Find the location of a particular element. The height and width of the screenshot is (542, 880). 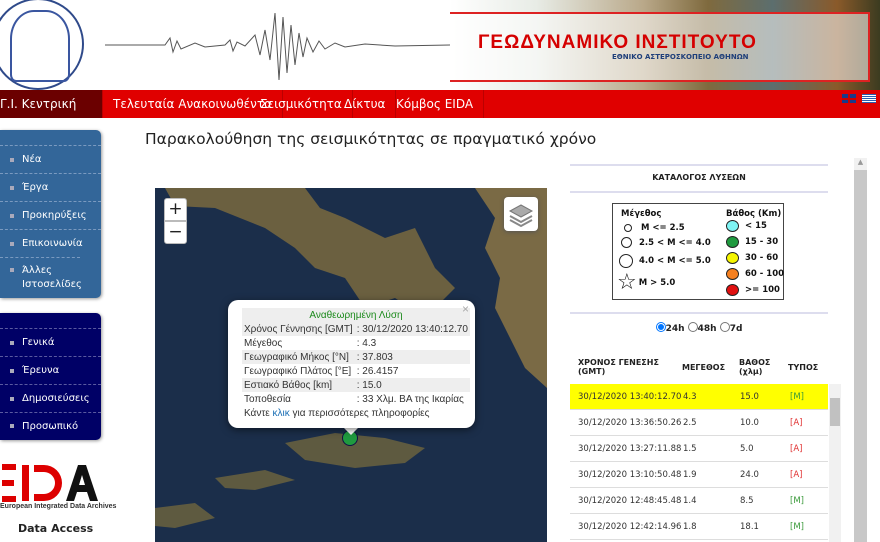

cell-time: 30/12/2020 13:27:11.88 is located at coordinates (630, 449).